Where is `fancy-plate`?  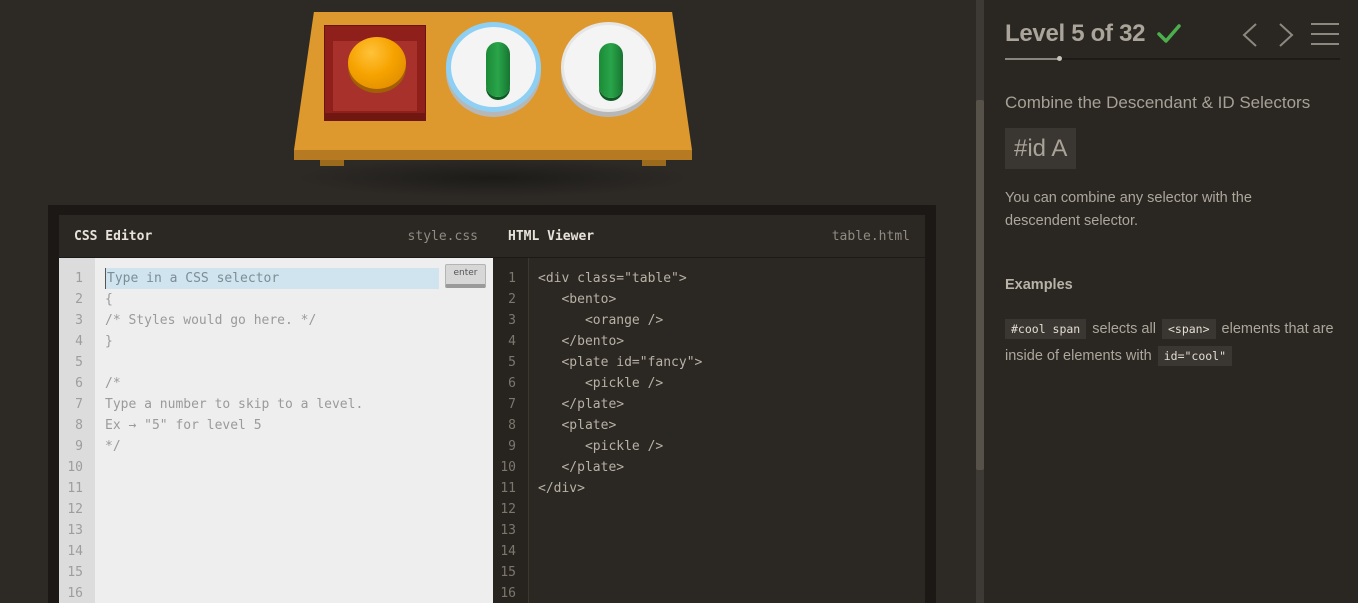
fancy-plate is located at coordinates (493, 67).